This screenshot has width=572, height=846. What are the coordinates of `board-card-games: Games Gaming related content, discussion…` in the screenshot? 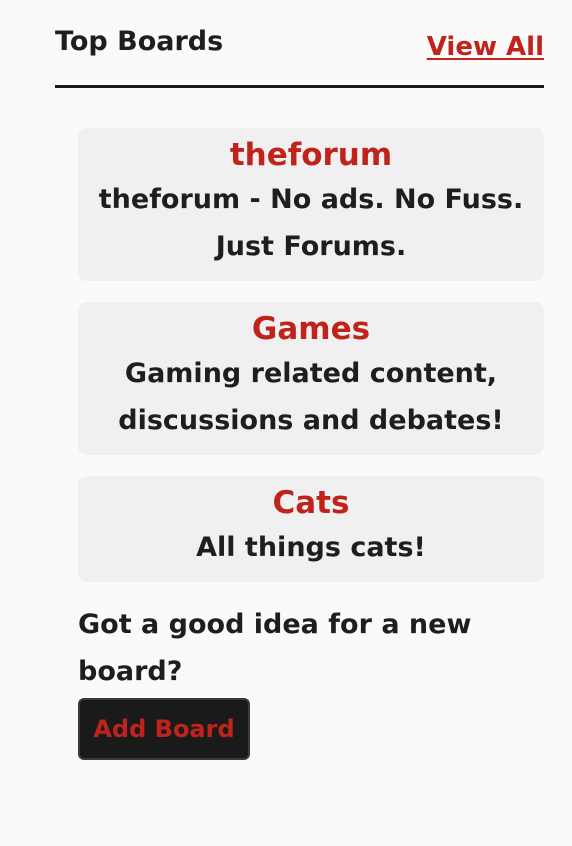 It's located at (311, 378).